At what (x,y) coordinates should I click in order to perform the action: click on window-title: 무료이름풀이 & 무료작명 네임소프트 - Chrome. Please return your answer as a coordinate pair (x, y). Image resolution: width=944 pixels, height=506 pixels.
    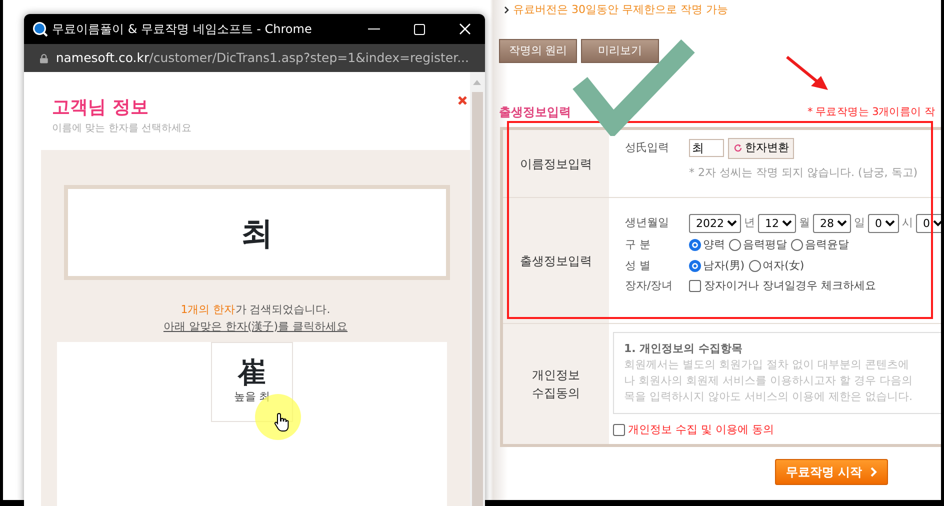
    Looking at the image, I should click on (182, 29).